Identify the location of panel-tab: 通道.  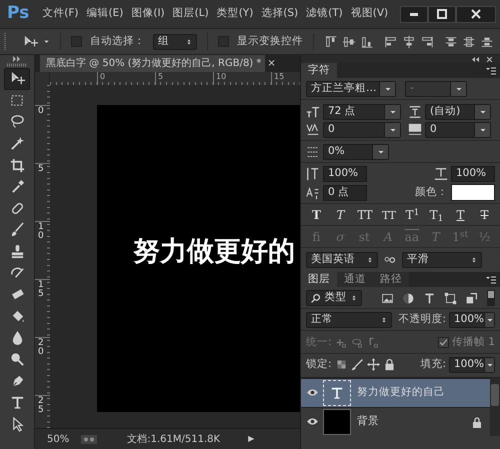
(355, 279).